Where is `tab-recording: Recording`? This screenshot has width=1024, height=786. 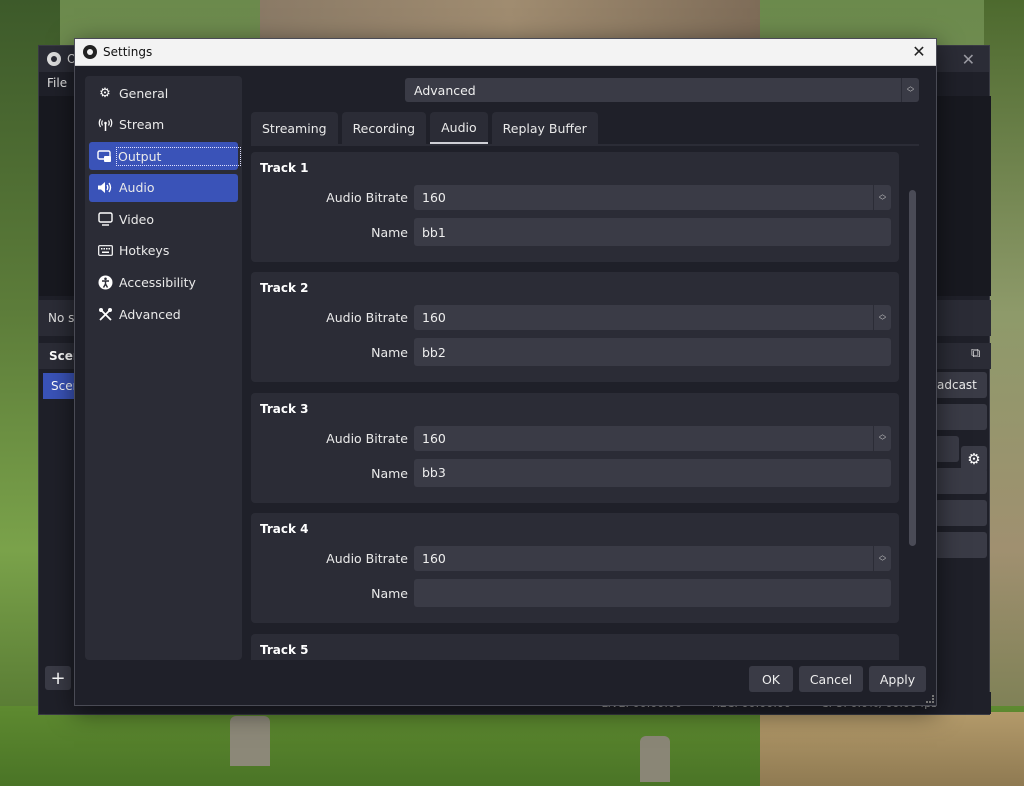 tab-recording: Recording is located at coordinates (384, 128).